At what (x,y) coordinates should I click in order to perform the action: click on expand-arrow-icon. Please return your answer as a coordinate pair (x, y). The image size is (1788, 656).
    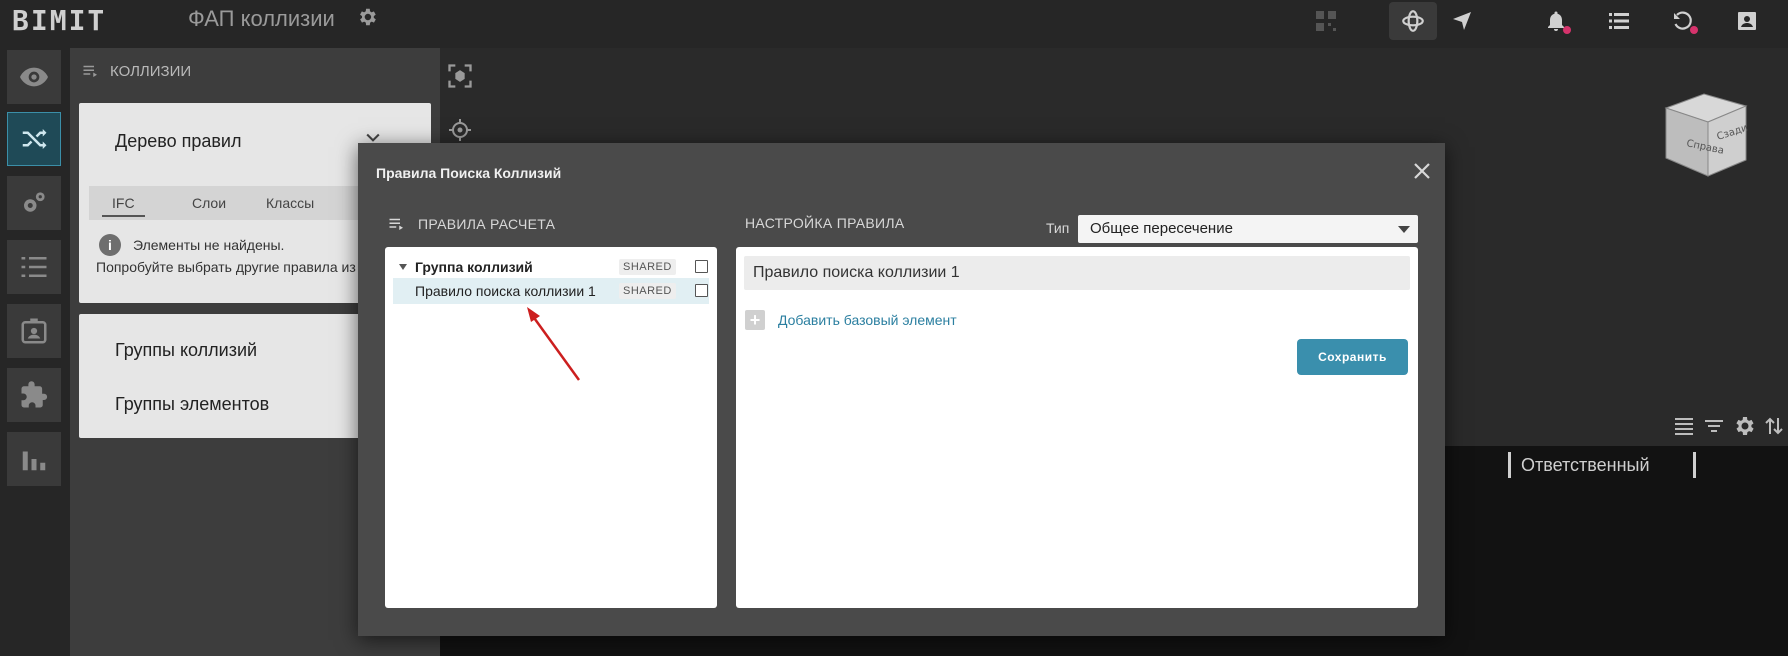
    Looking at the image, I should click on (403, 267).